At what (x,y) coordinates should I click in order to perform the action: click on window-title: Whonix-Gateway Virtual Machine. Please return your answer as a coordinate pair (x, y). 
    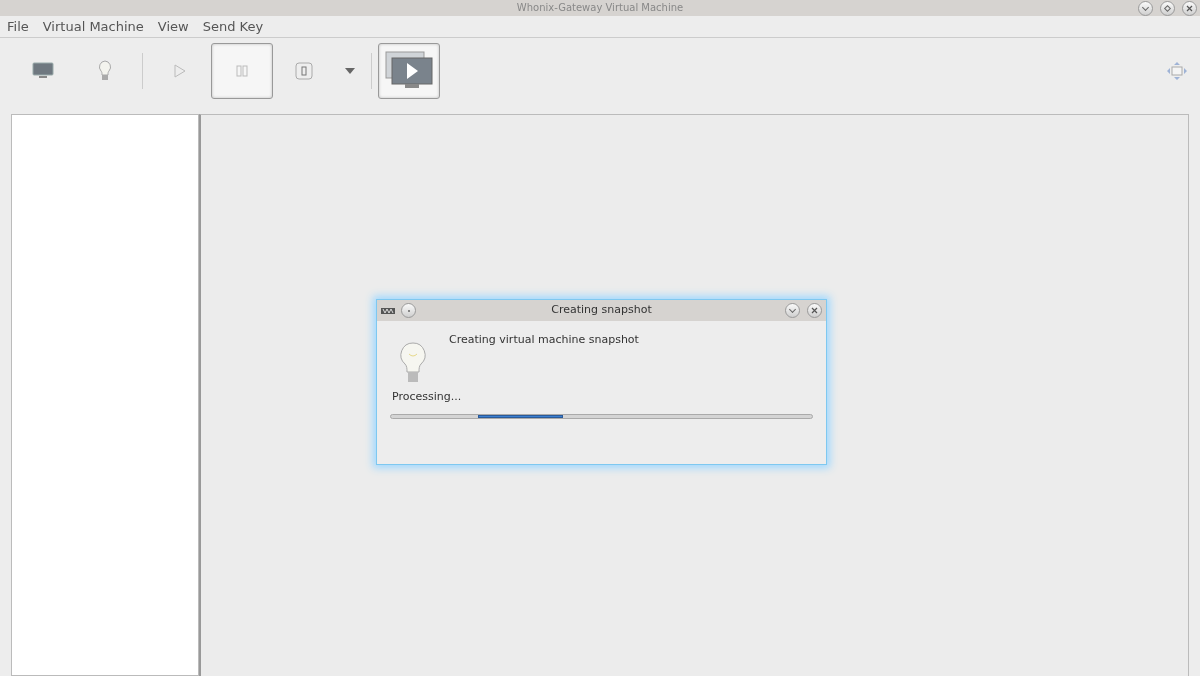
    Looking at the image, I should click on (600, 8).